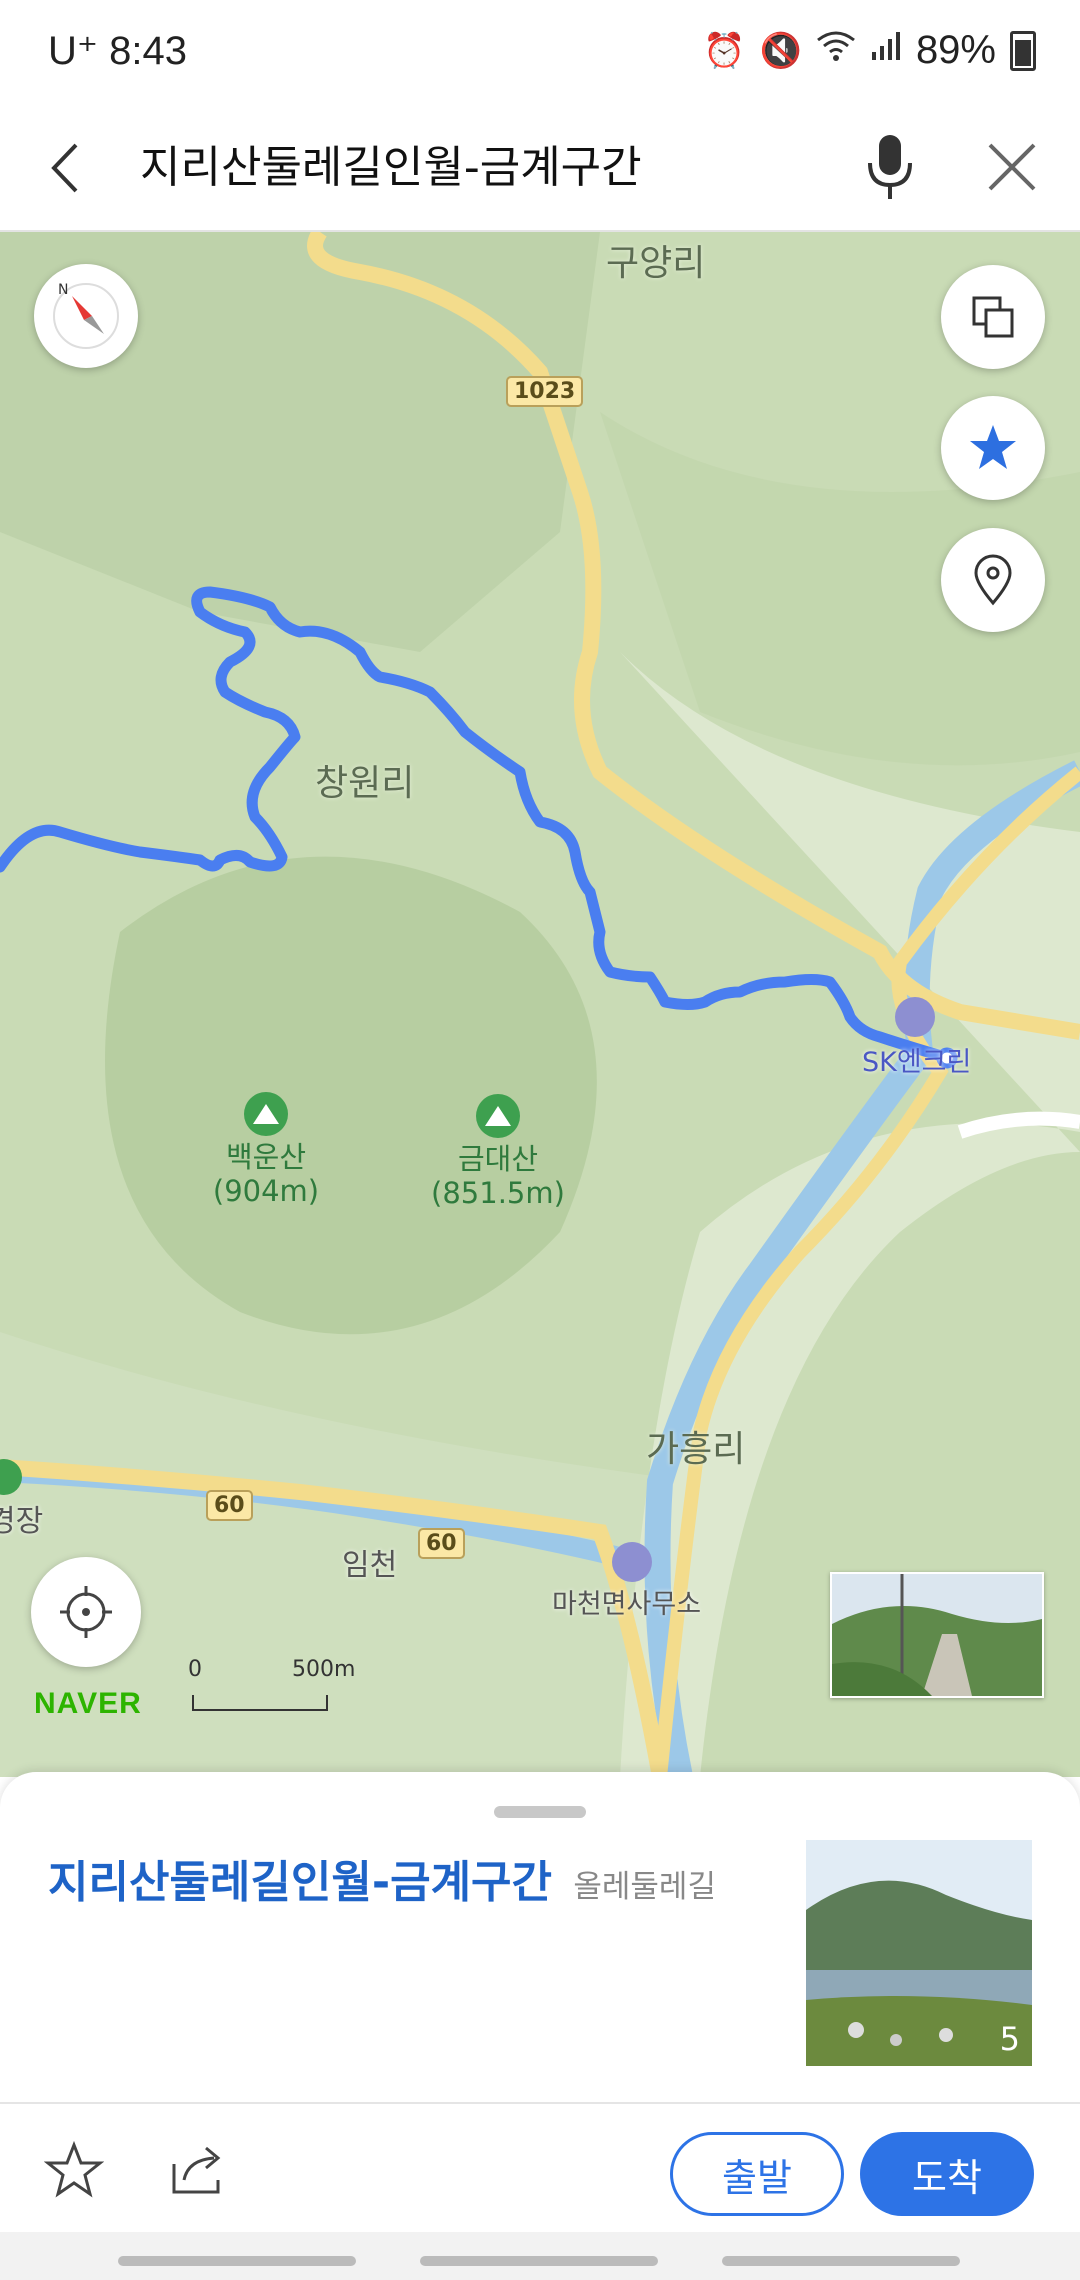 This screenshot has width=1080, height=2280. What do you see at coordinates (696, 1449) in the screenshot?
I see `village-label-gaheung: 가흥리` at bounding box center [696, 1449].